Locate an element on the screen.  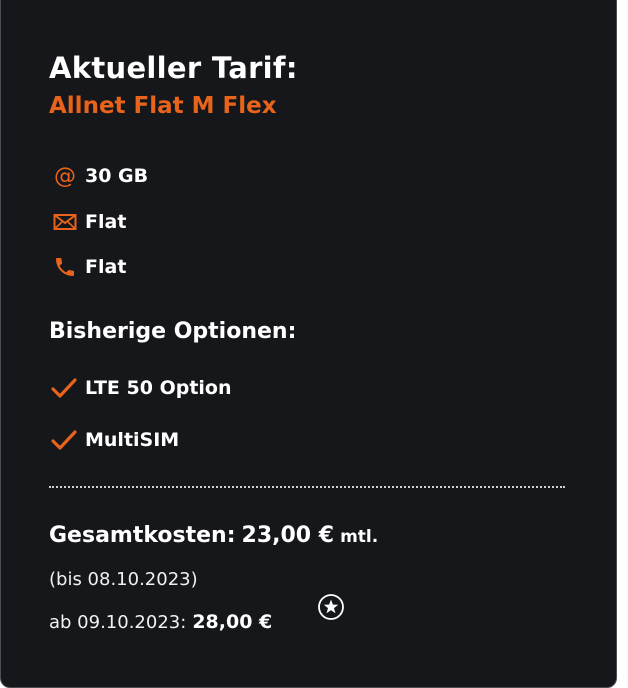
option-item: MultiSIM is located at coordinates (115, 440).